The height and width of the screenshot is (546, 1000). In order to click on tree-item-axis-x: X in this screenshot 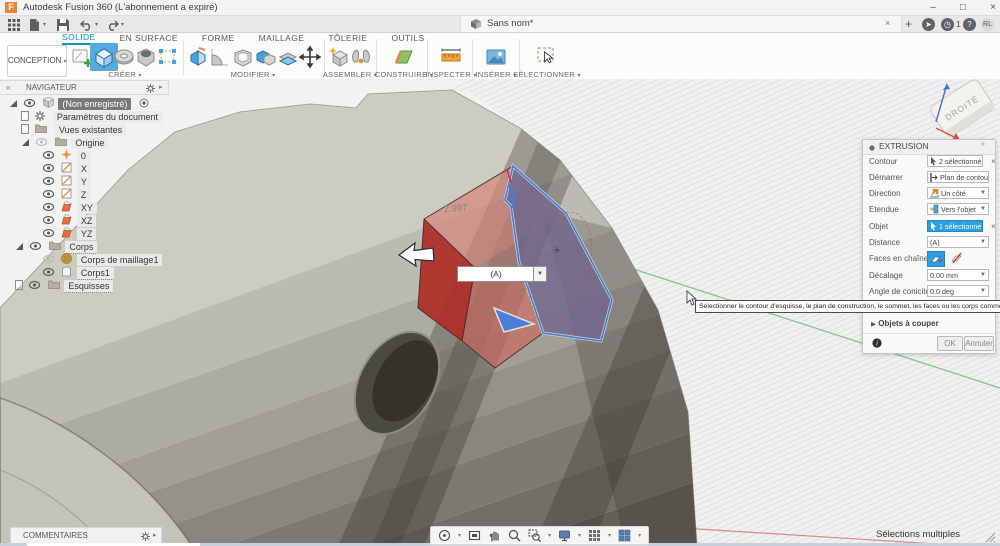, I will do `click(65, 167)`.